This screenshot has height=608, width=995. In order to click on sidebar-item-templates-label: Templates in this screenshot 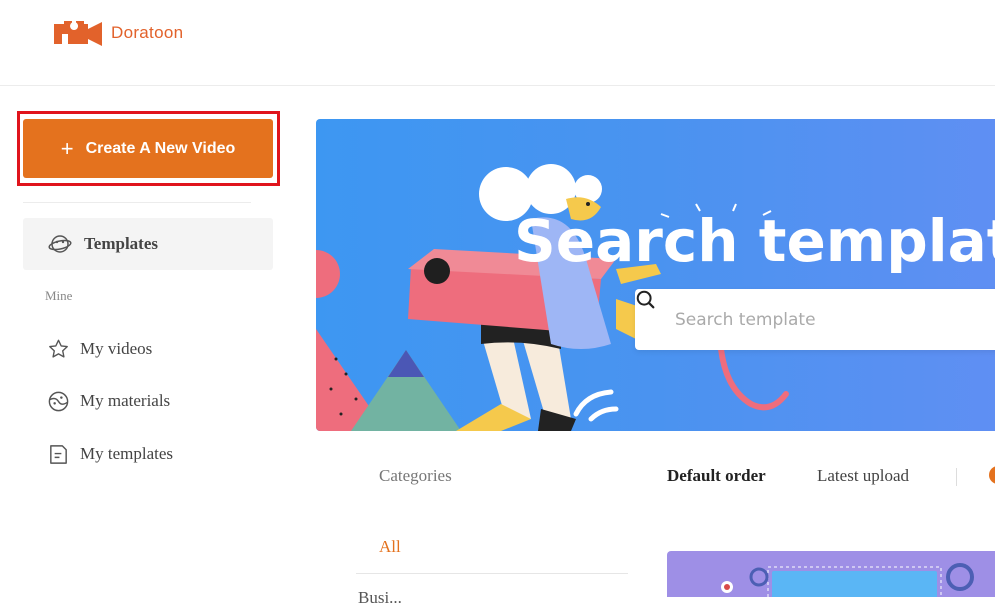, I will do `click(121, 243)`.